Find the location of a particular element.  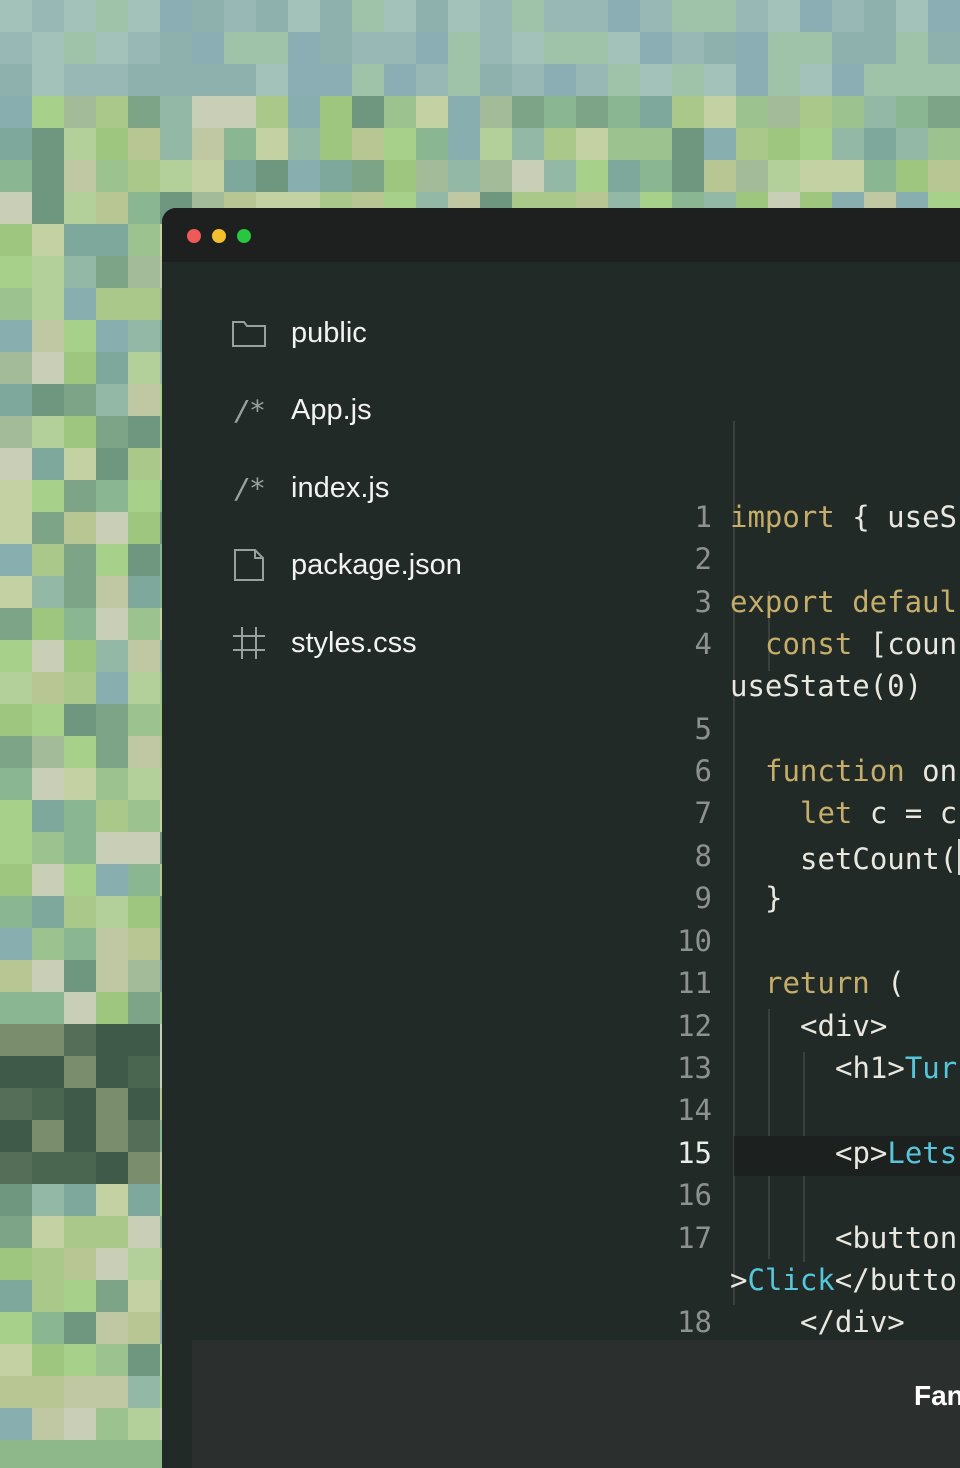

code-line: <p>Lets is located at coordinates (896, 1153).